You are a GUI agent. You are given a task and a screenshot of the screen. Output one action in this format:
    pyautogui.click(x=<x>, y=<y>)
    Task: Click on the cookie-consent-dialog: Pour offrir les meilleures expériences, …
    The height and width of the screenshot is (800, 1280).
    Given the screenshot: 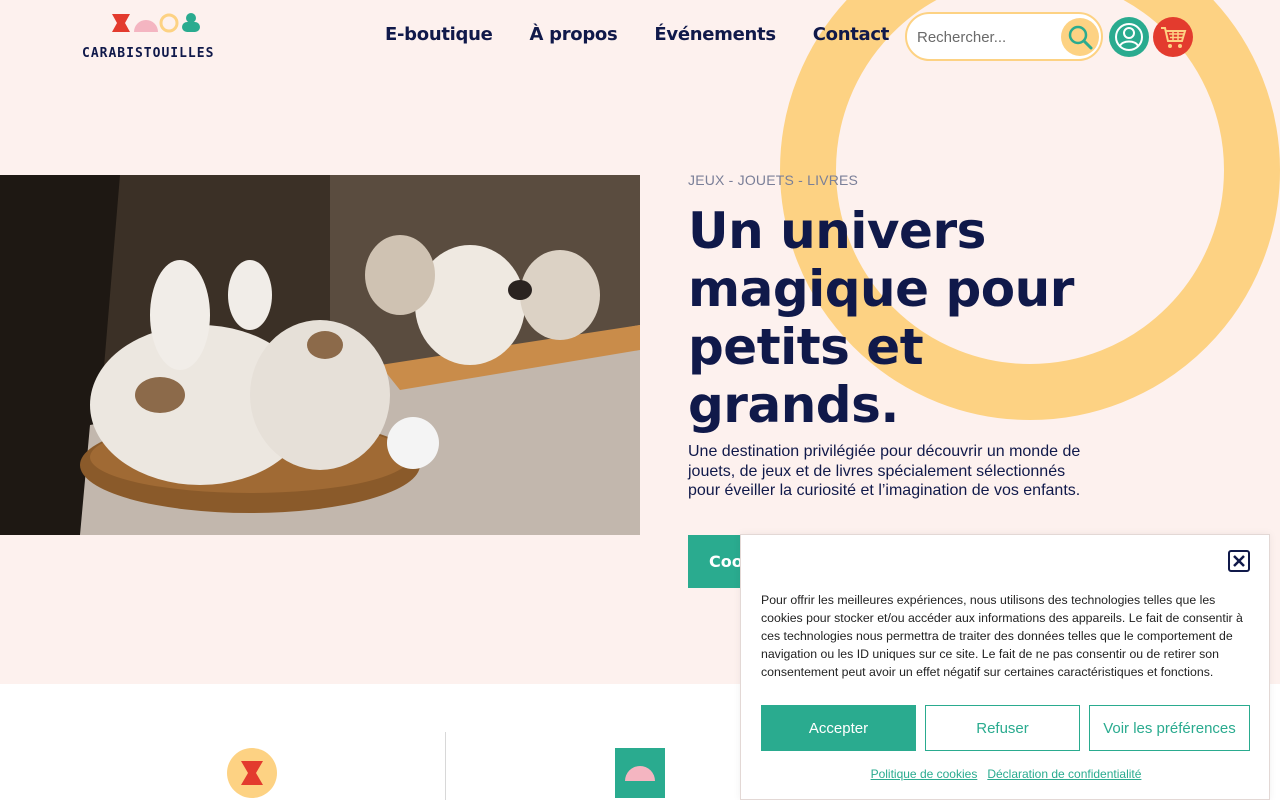 What is the action you would take?
    pyautogui.click(x=1005, y=667)
    